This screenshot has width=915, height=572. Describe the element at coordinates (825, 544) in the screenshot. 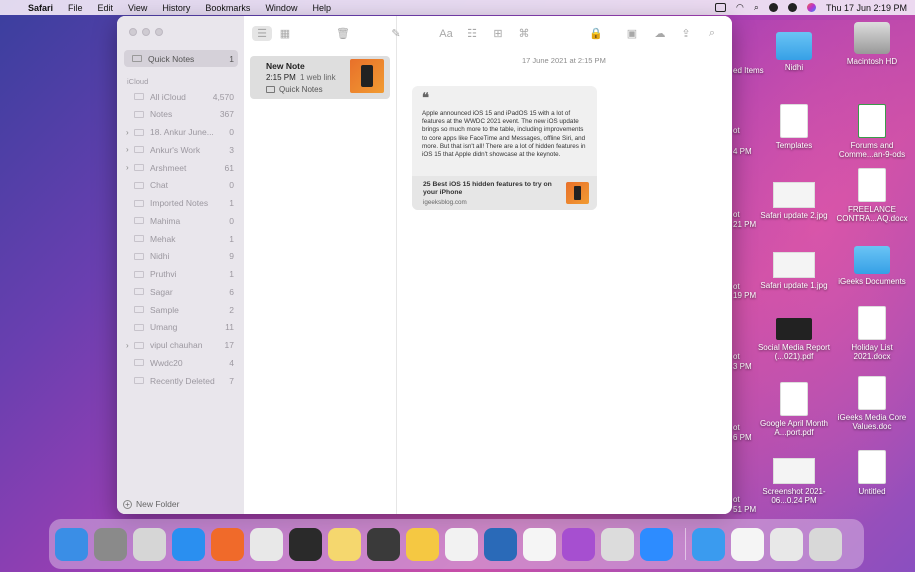

I see `dock-app-trash-icon` at that location.